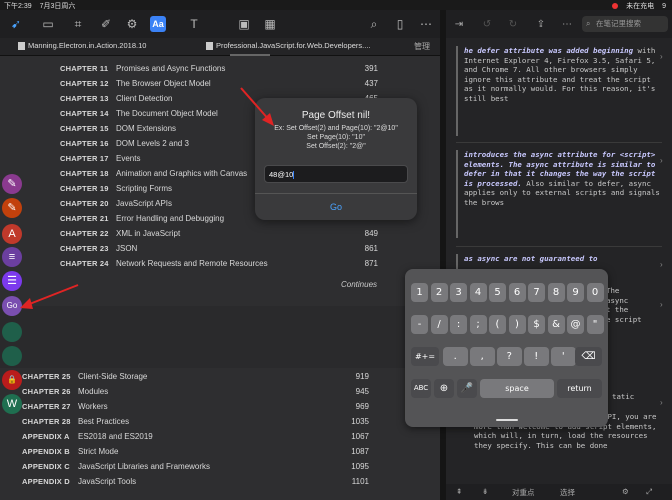 The width and height of the screenshot is (672, 500). Describe the element at coordinates (12, 380) in the screenshot. I see `lock-icon: 🔒` at that location.